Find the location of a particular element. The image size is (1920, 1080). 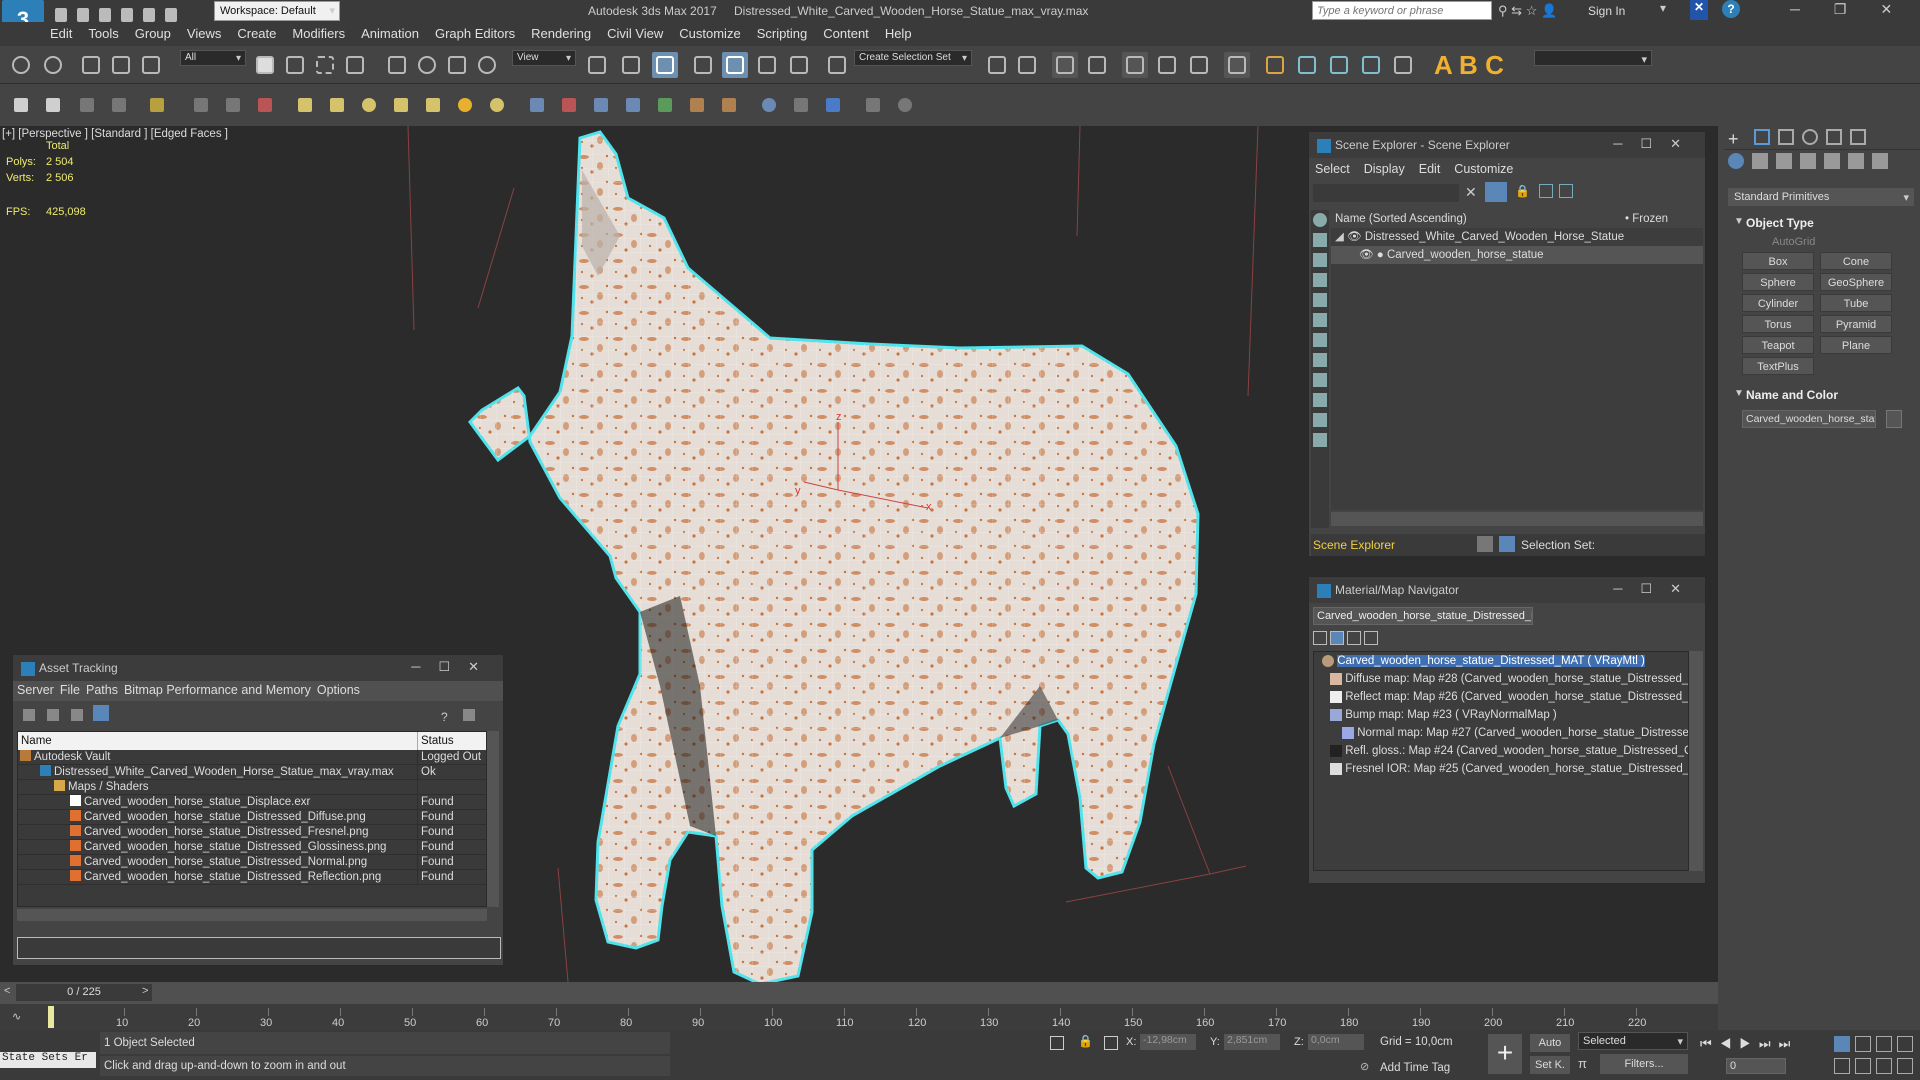

schematic-view-icon is located at coordinates (1199, 65).